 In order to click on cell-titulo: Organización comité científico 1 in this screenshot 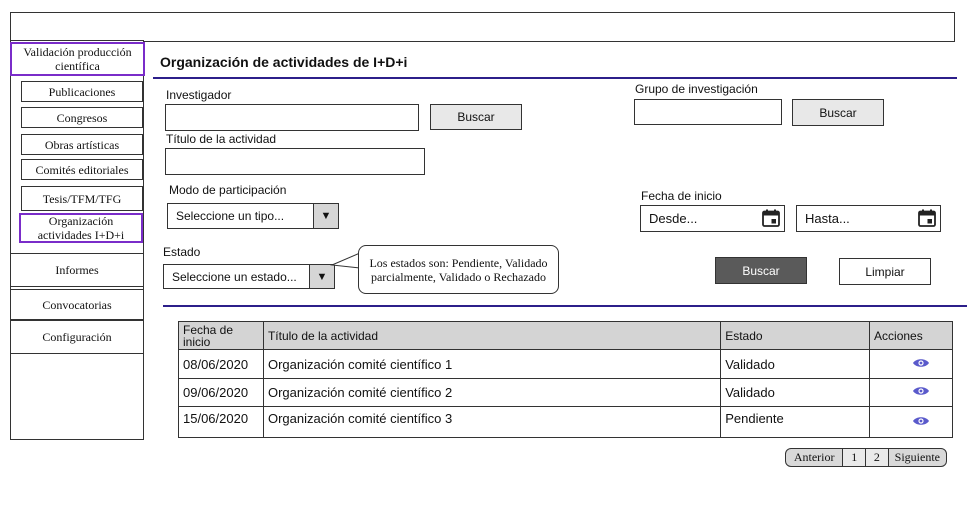, I will do `click(492, 364)`.